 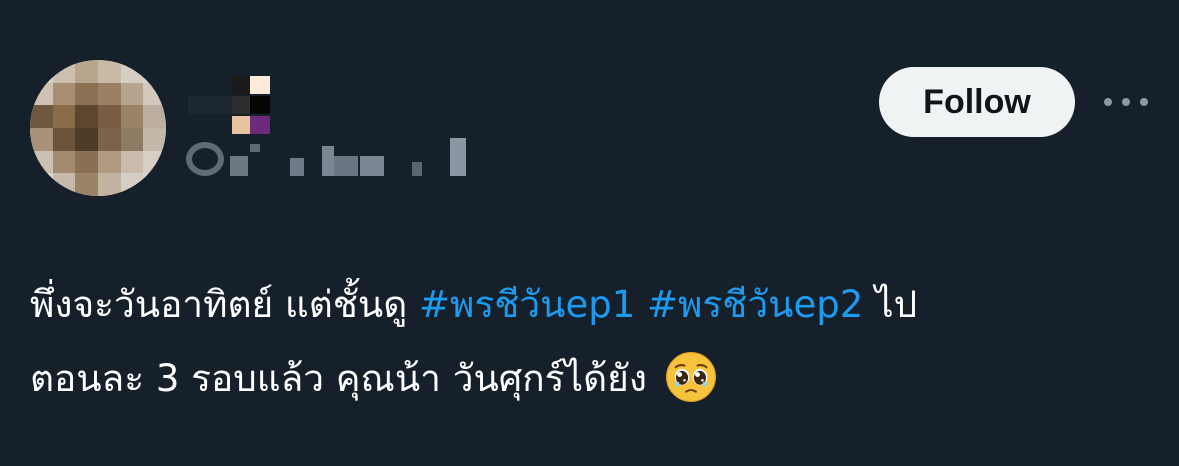 I want to click on avatar, so click(x=98, y=128).